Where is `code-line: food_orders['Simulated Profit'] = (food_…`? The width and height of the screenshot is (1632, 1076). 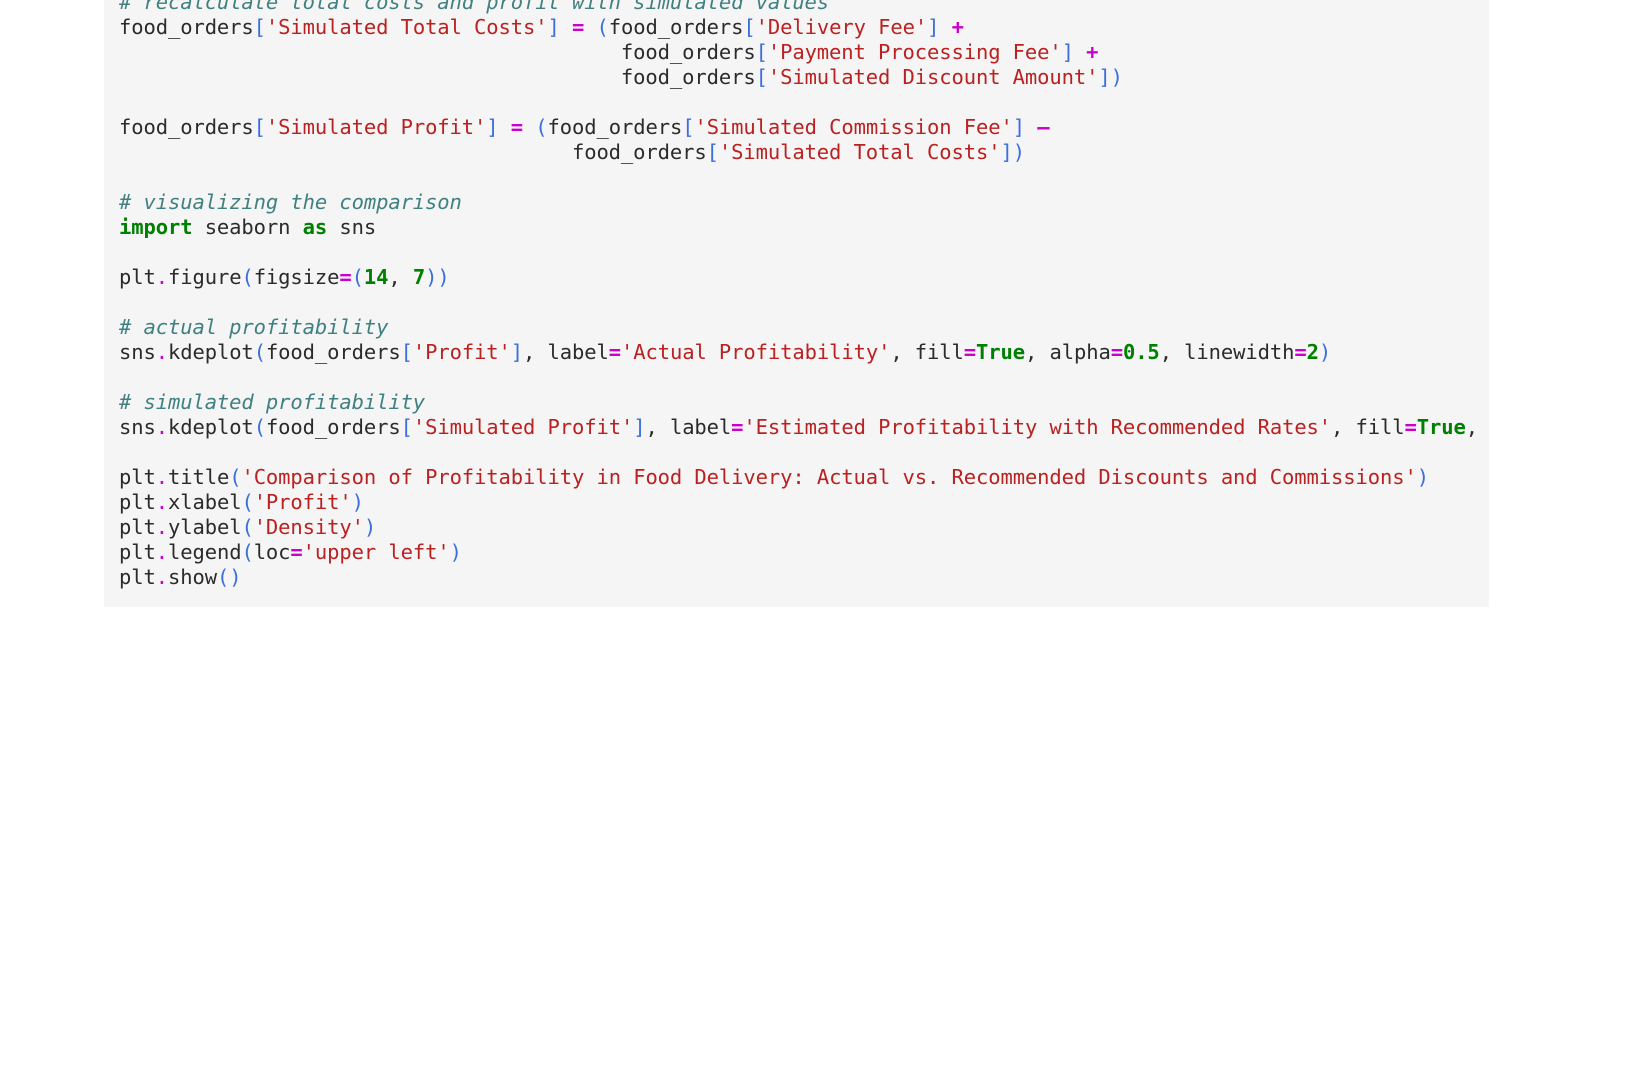 code-line: food_orders['Simulated Profit'] = (food_… is located at coordinates (804, 127).